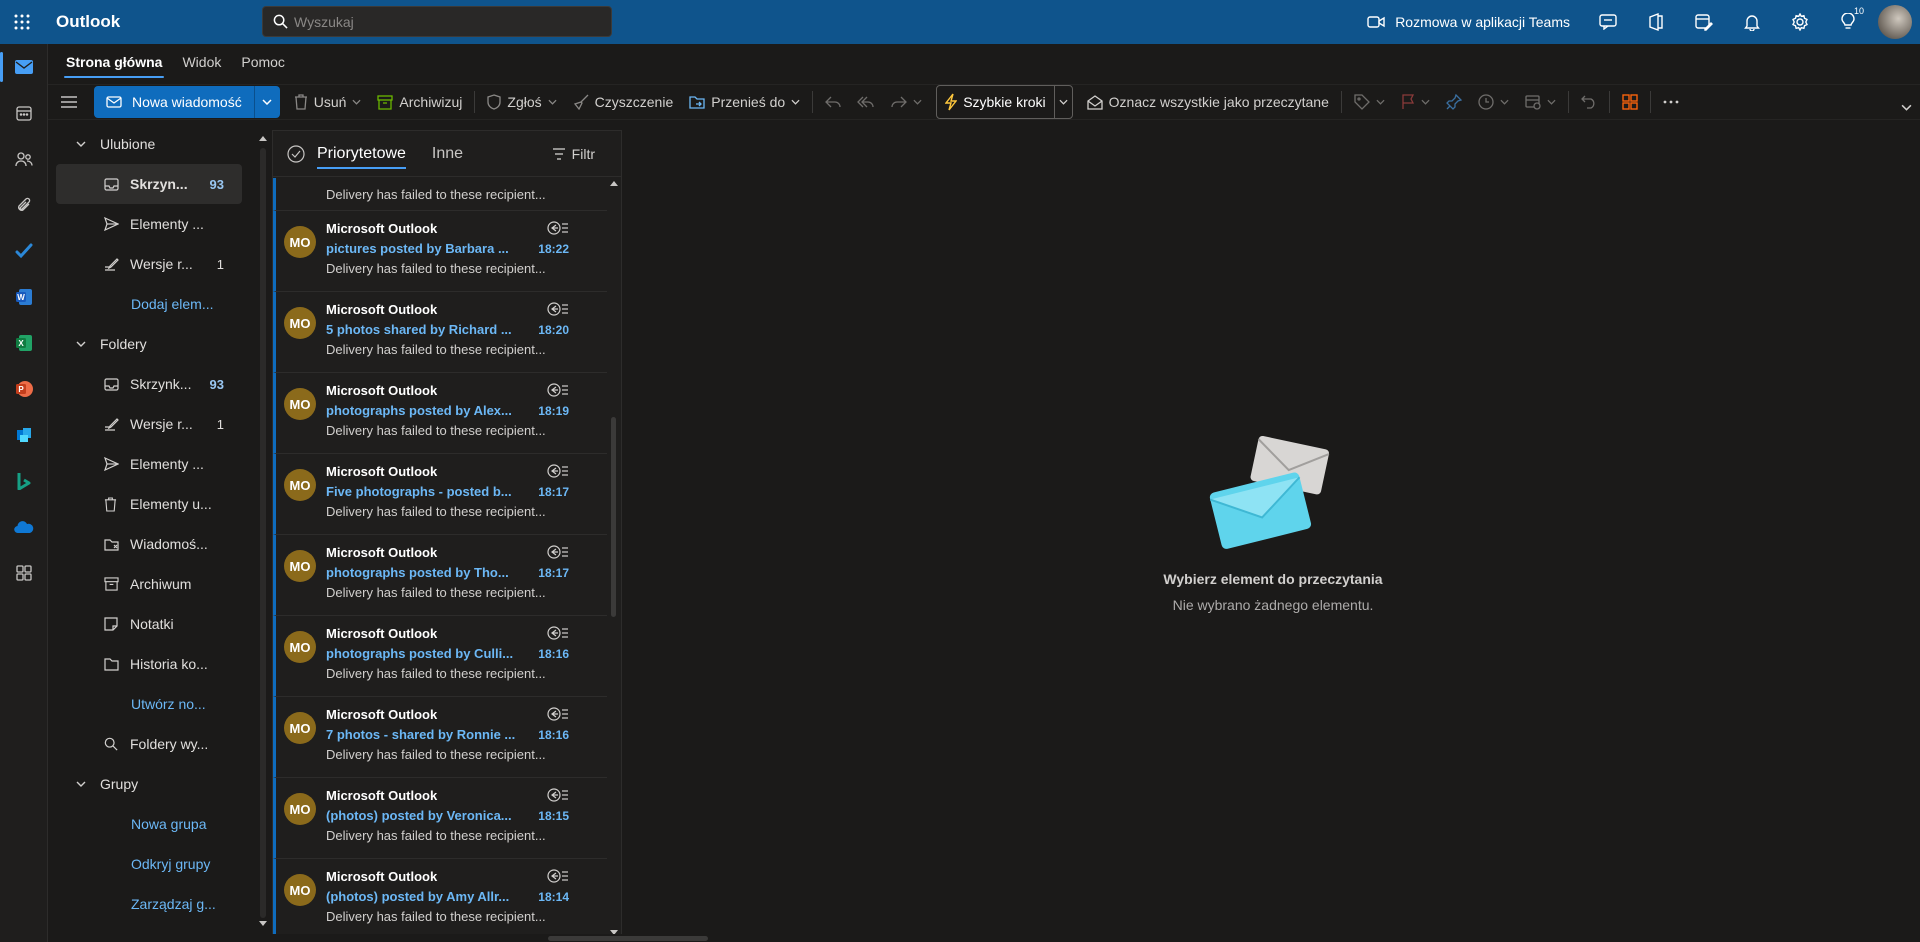 The height and width of the screenshot is (942, 1920). I want to click on rail-calendar, so click(24, 113).